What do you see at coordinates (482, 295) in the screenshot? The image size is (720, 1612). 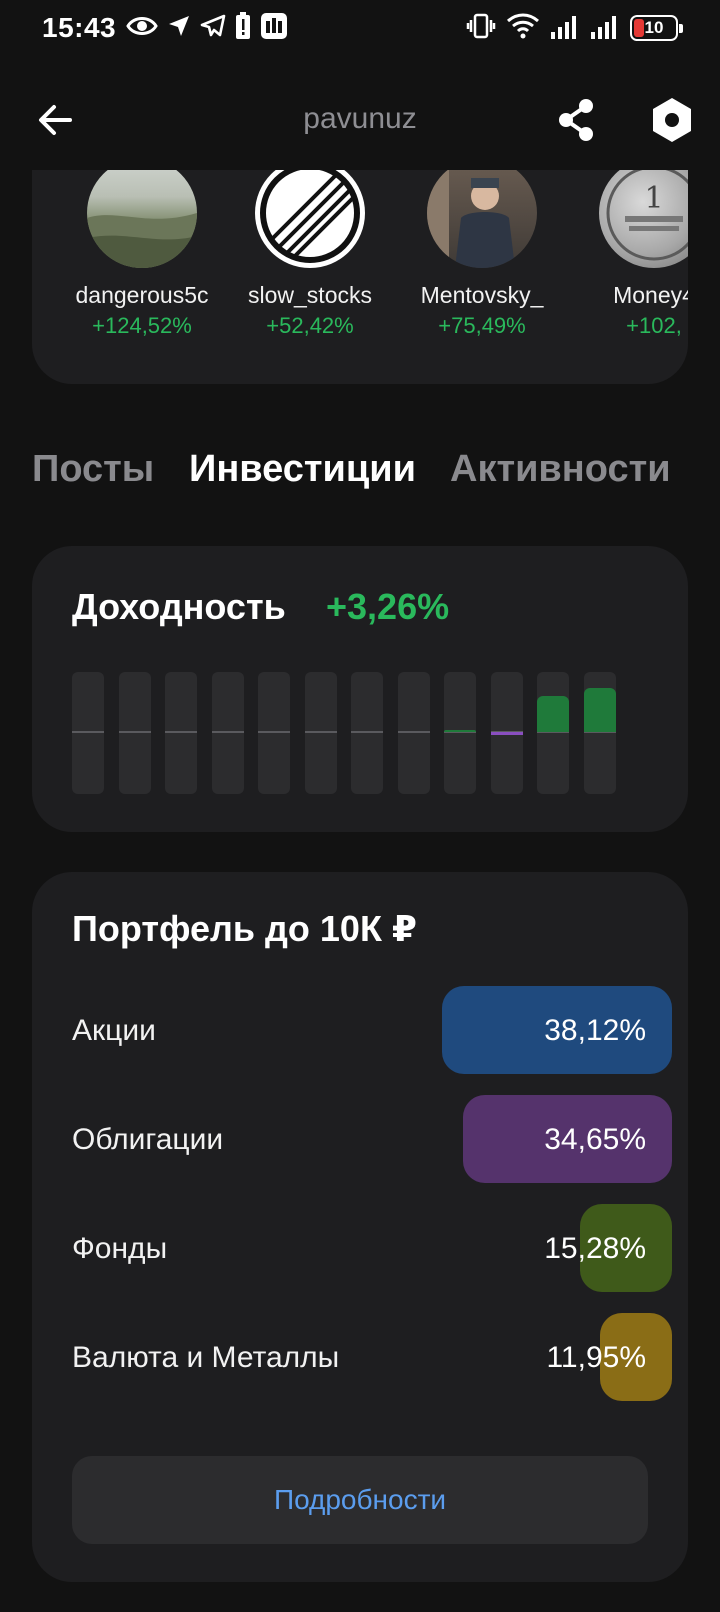 I see `investor-name: Mentovsky_` at bounding box center [482, 295].